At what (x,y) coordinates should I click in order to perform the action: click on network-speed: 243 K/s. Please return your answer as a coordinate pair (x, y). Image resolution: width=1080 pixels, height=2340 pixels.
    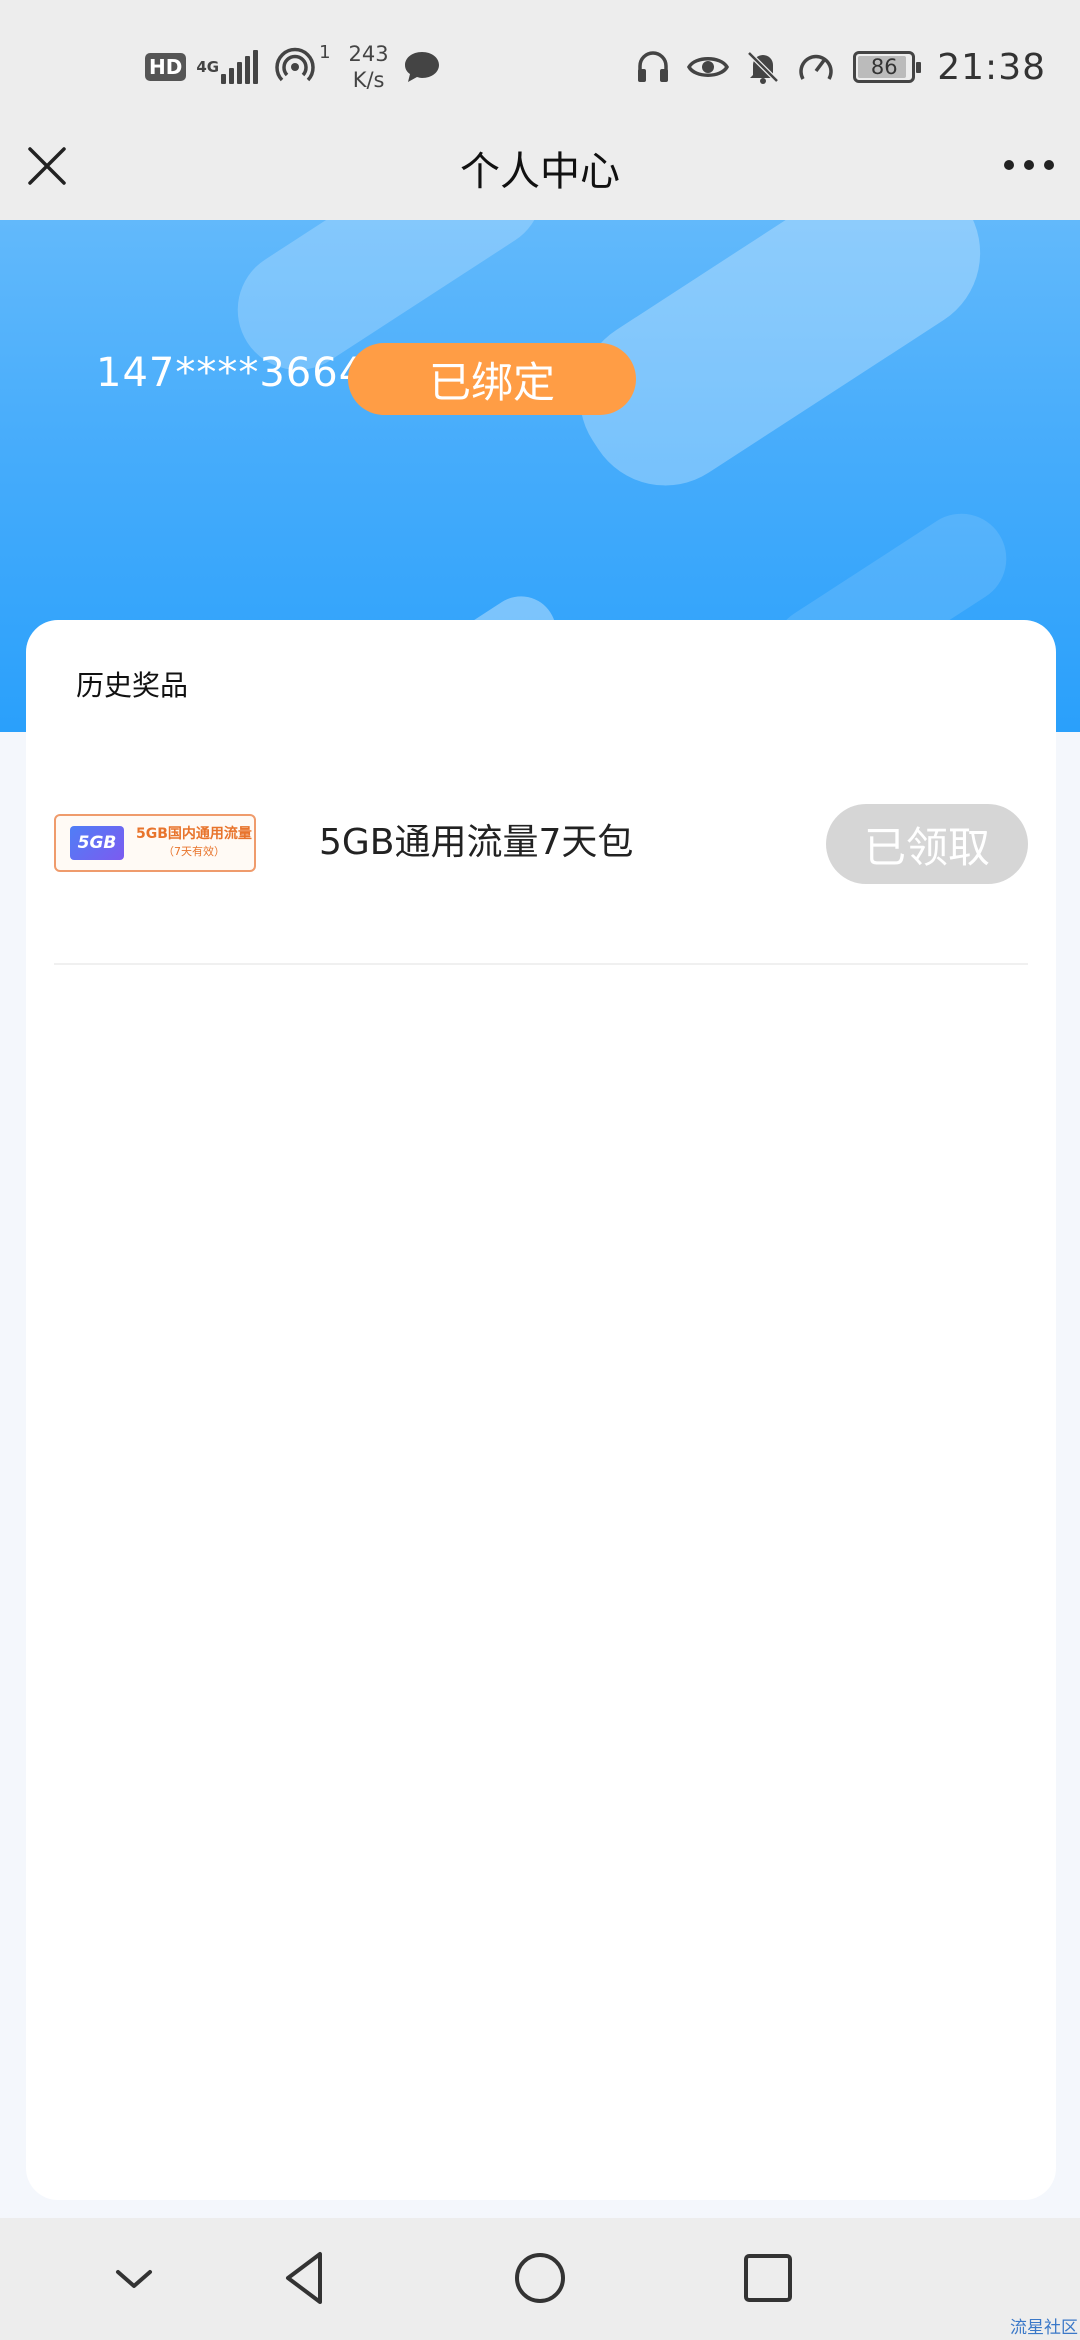
    Looking at the image, I should click on (369, 67).